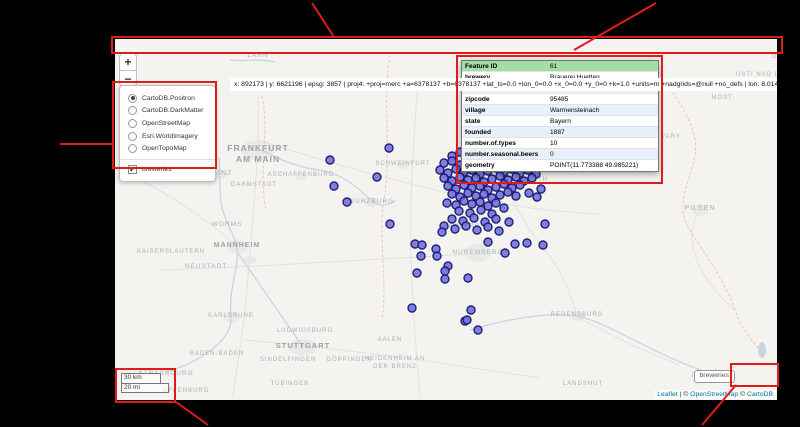 The image size is (800, 427). I want to click on attribution-bar: Leaflet | © OpenStreetMap © CartoDB, so click(715, 394).